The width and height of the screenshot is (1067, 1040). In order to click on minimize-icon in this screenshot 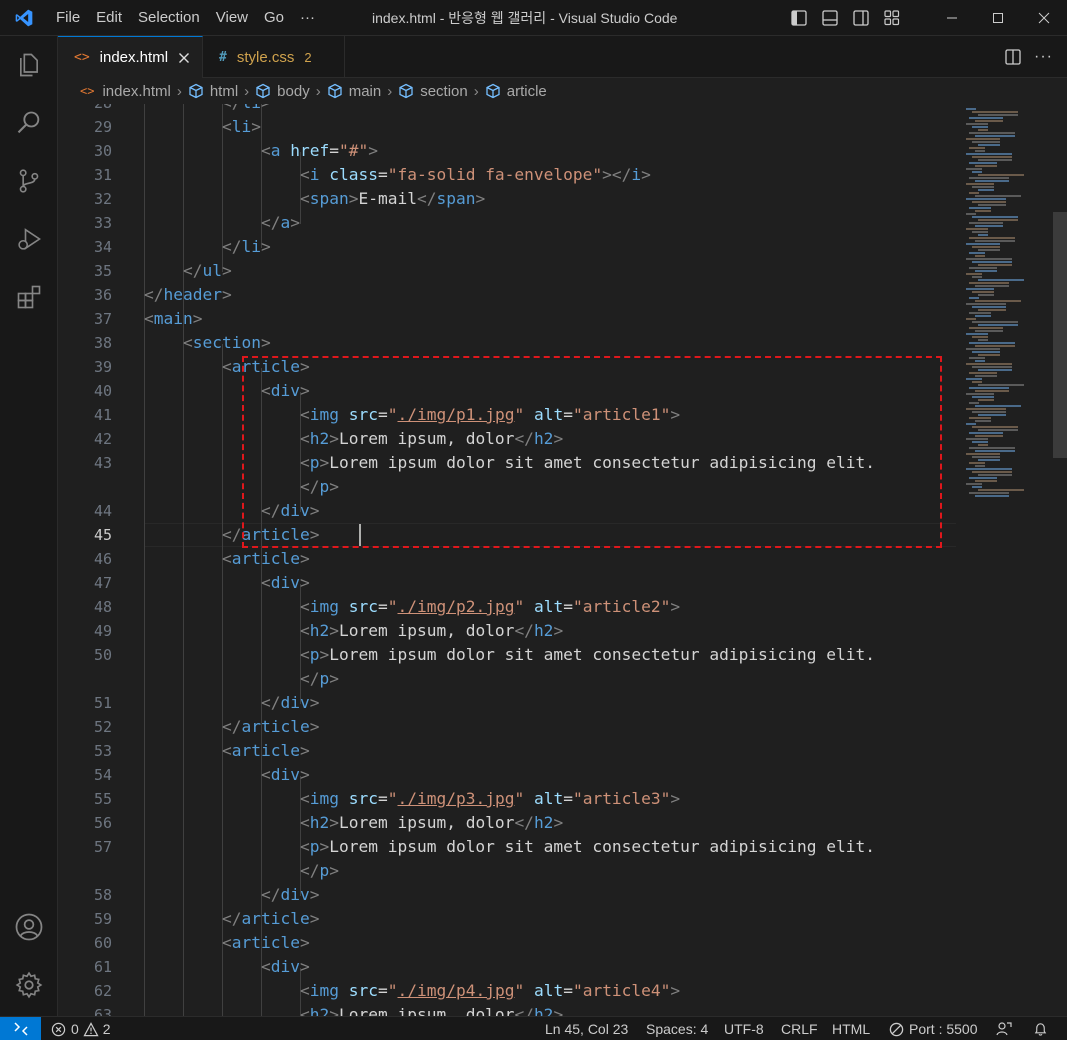, I will do `click(952, 18)`.